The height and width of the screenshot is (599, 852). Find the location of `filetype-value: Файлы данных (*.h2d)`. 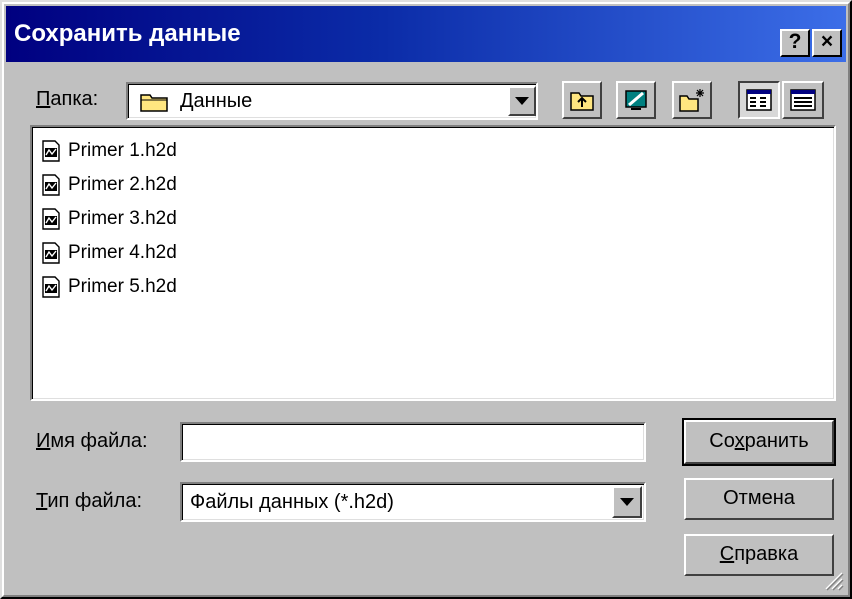

filetype-value: Файлы данных (*.h2d) is located at coordinates (292, 502).